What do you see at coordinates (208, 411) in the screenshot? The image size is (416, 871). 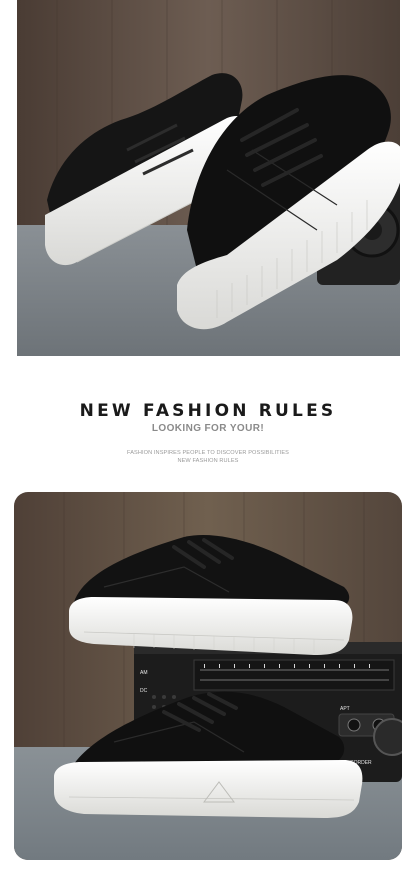 I see `section-title: NEW FASHION RULES` at bounding box center [208, 411].